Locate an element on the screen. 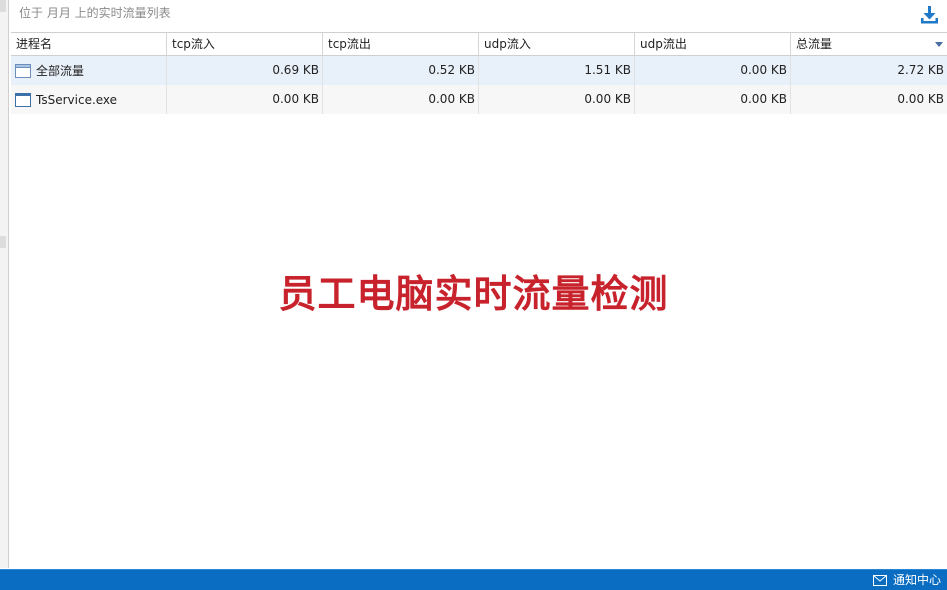 The width and height of the screenshot is (947, 590). notification-center-label: 通知中心 is located at coordinates (916, 580).